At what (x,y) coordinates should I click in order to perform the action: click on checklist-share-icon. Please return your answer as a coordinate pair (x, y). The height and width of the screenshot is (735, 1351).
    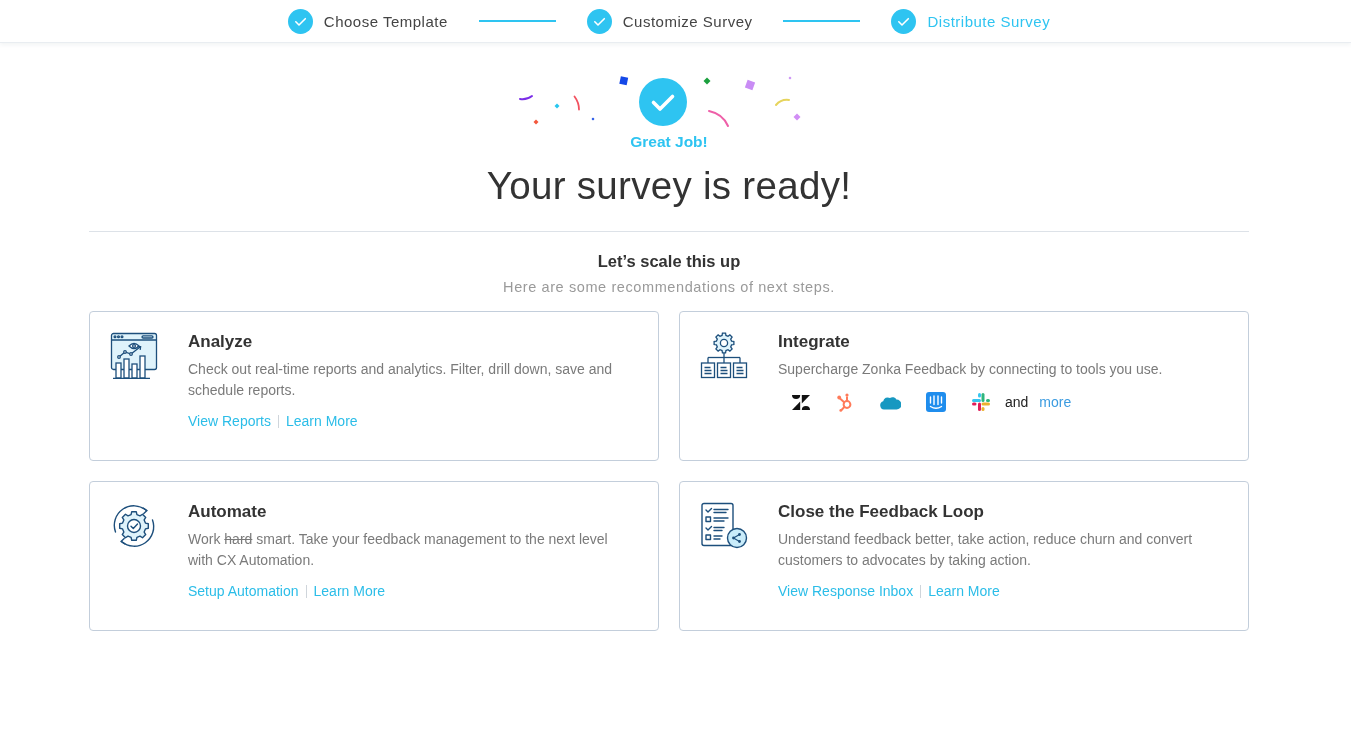
    Looking at the image, I should click on (724, 526).